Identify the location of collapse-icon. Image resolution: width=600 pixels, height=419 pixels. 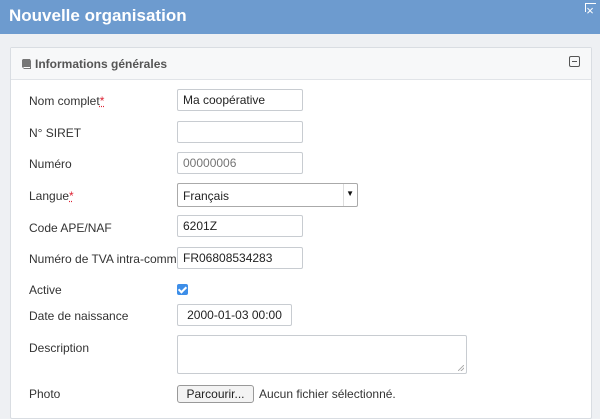
(574, 61).